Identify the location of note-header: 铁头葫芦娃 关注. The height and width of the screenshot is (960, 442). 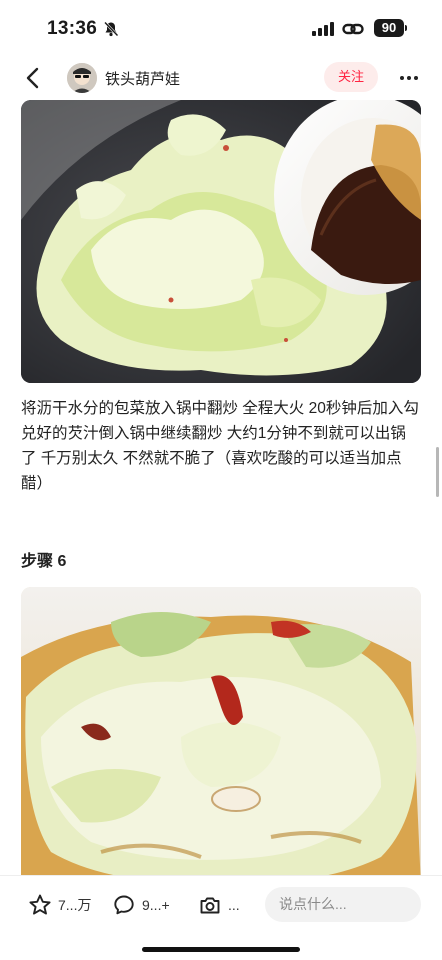
(221, 79).